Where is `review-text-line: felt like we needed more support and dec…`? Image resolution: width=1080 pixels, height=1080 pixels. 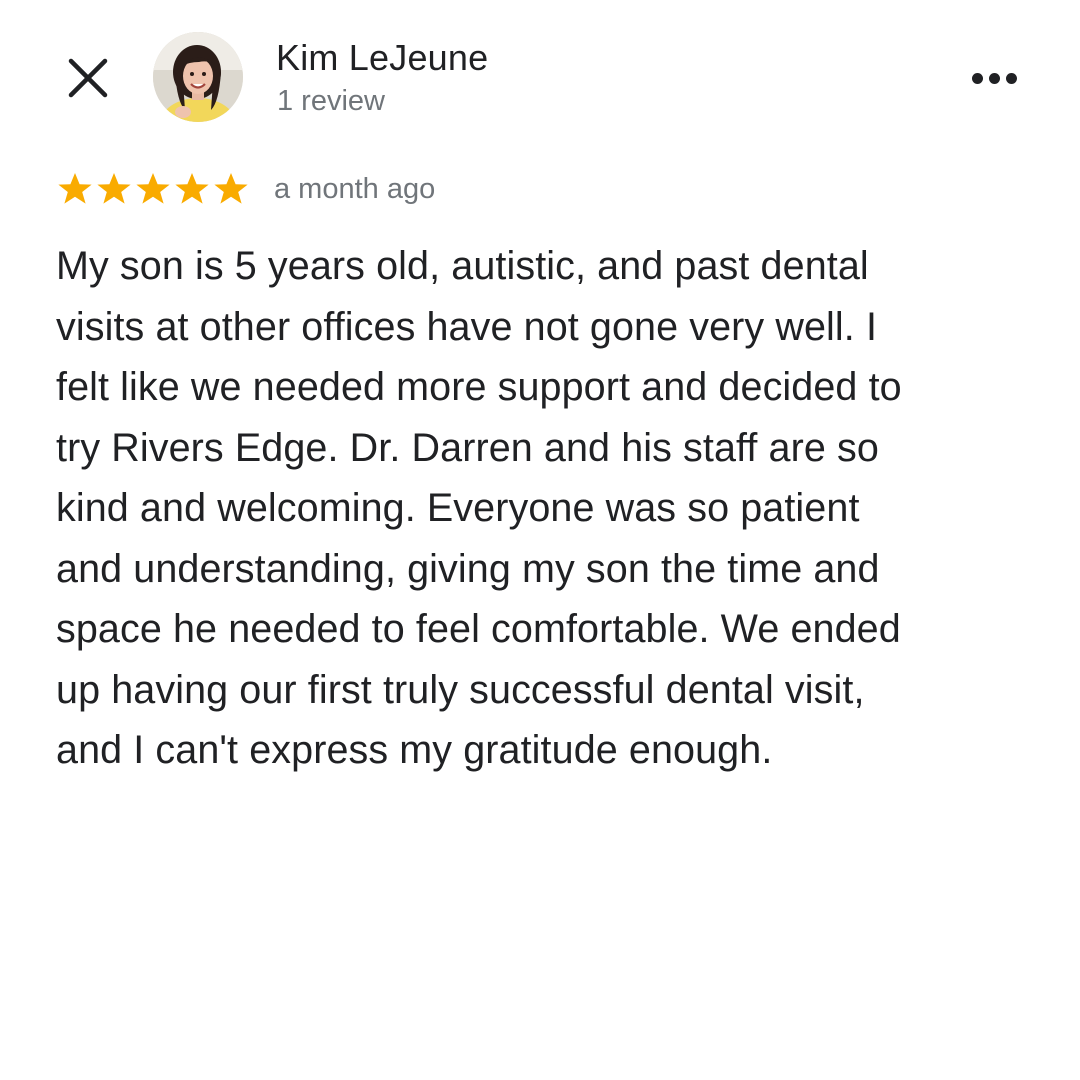 review-text-line: felt like we needed more support and dec… is located at coordinates (479, 387).